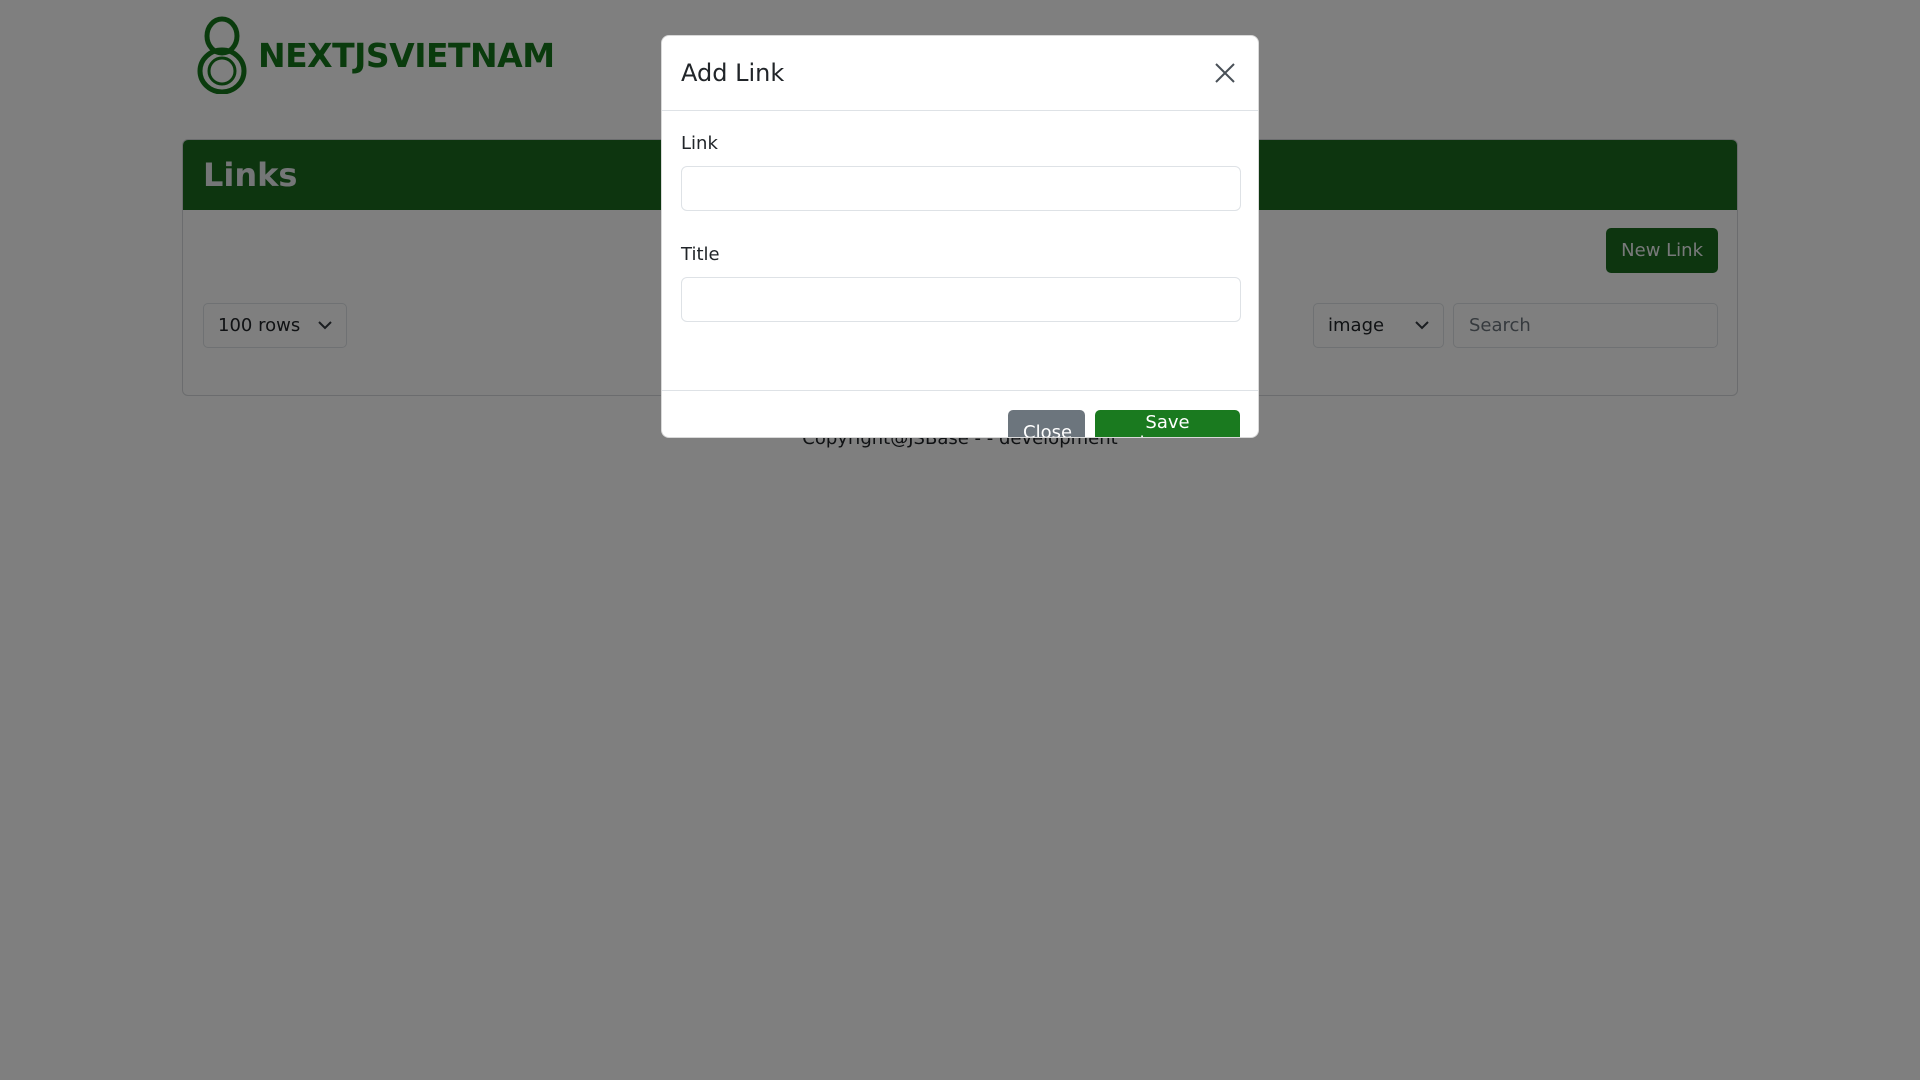 Image resolution: width=1920 pixels, height=1080 pixels. What do you see at coordinates (699, 143) in the screenshot?
I see `link-label: Link` at bounding box center [699, 143].